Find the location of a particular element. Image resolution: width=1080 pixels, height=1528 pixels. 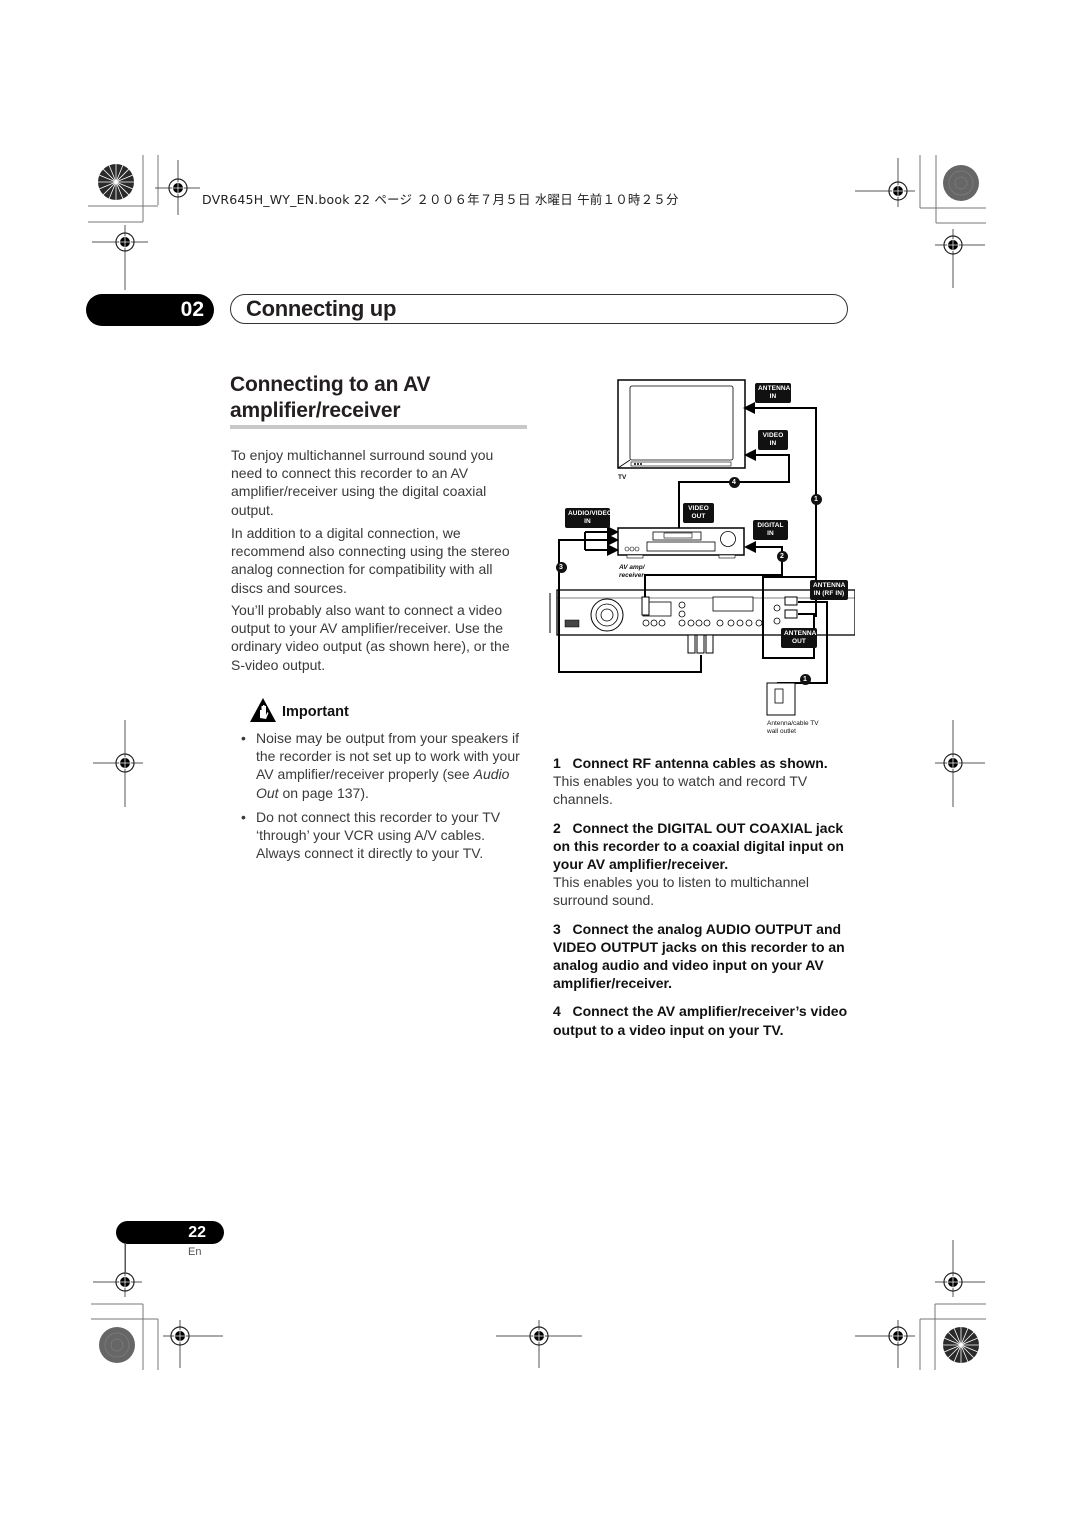

av-amp-label: AV amp/receiver is located at coordinates (632, 571).